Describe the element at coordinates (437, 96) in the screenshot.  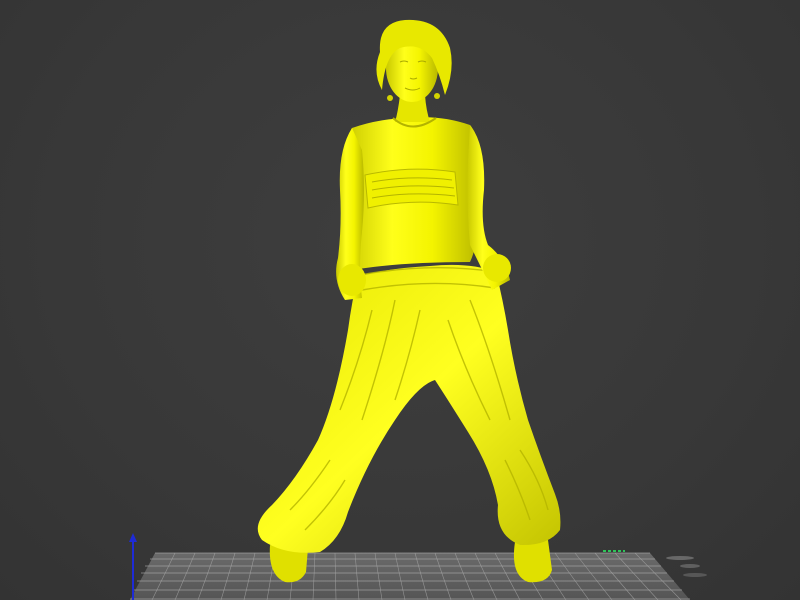
I see `right-earring` at that location.